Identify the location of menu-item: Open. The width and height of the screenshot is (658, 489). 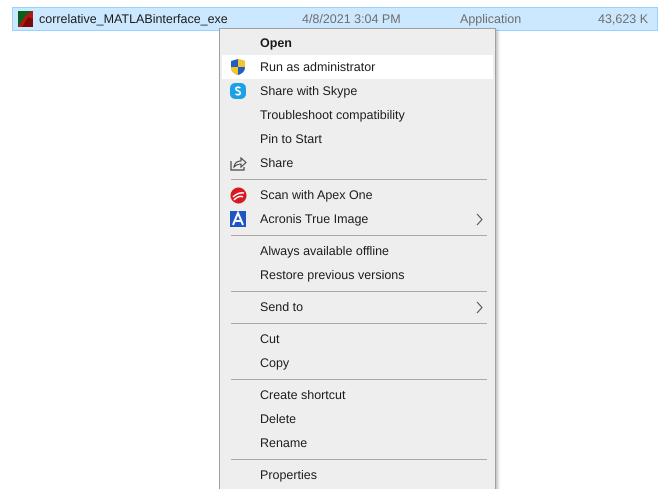
(357, 43).